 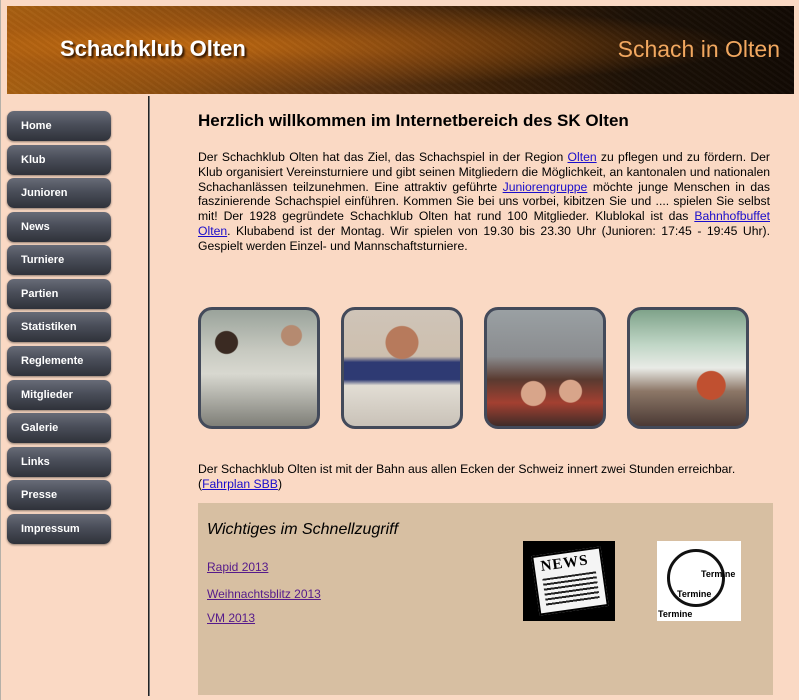 I want to click on sidebar-item-junioren: Junioren, so click(x=59, y=193).